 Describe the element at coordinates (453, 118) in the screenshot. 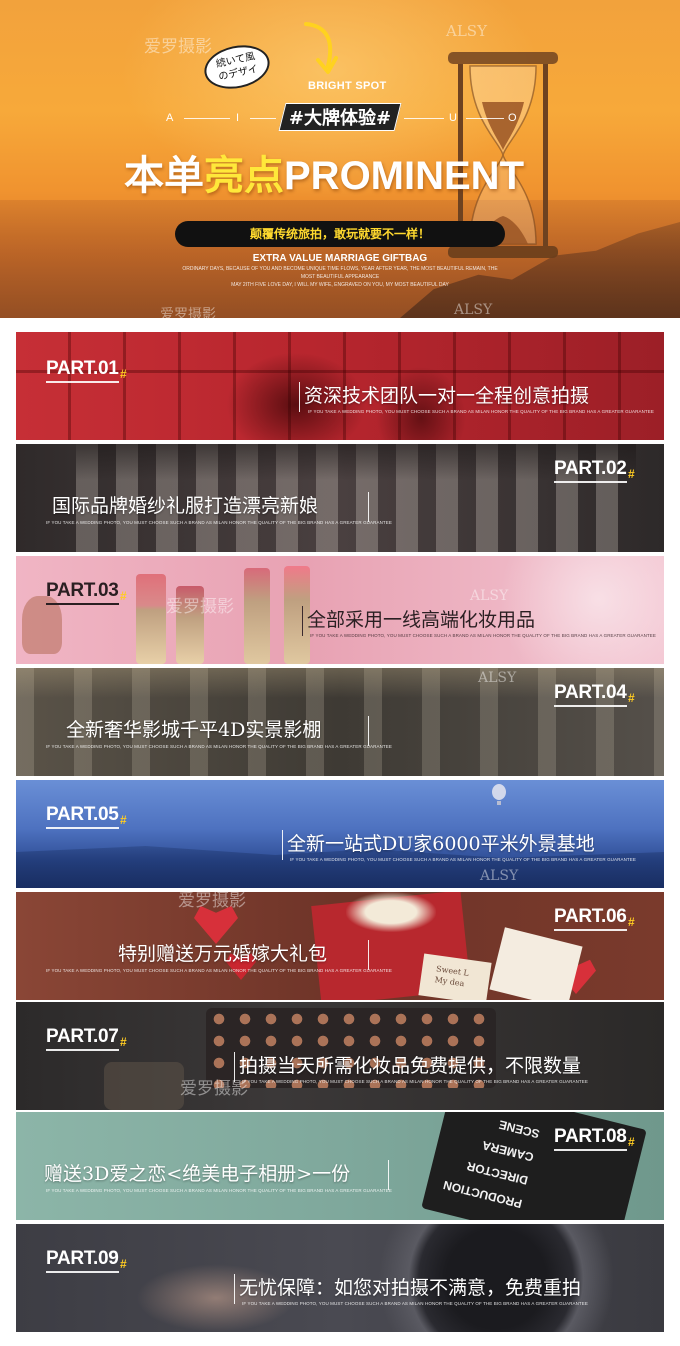

I see `letter-u: U` at that location.